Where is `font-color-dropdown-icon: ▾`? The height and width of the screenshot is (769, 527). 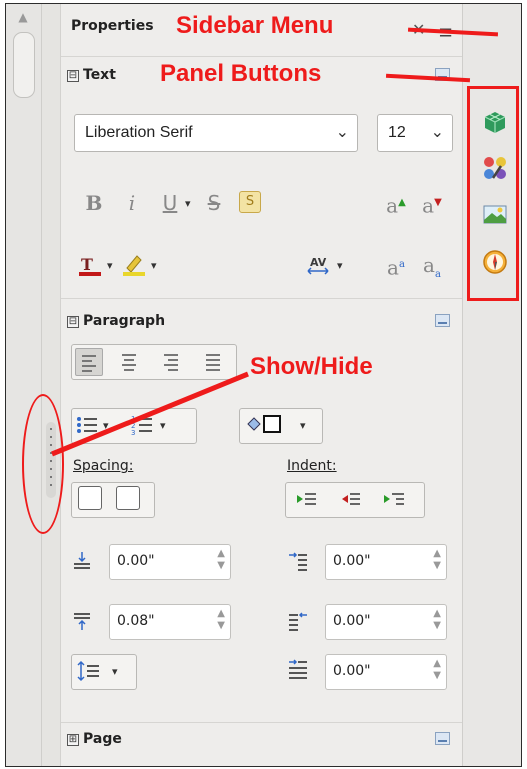
font-color-dropdown-icon: ▾ is located at coordinates (110, 265).